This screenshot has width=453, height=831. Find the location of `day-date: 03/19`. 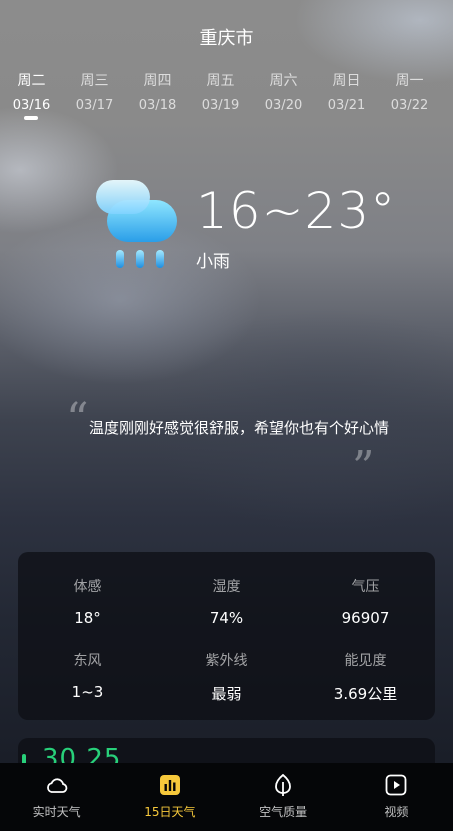

day-date: 03/19 is located at coordinates (220, 105).